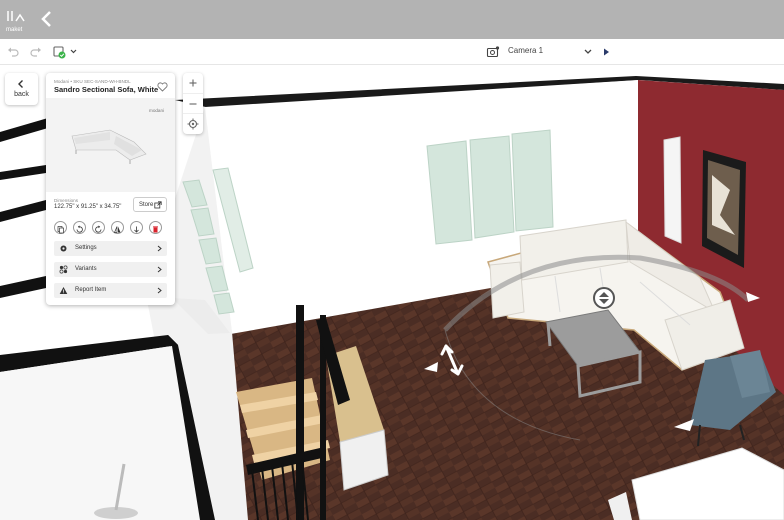 The width and height of the screenshot is (784, 520). I want to click on app-header: maket, so click(392, 19).